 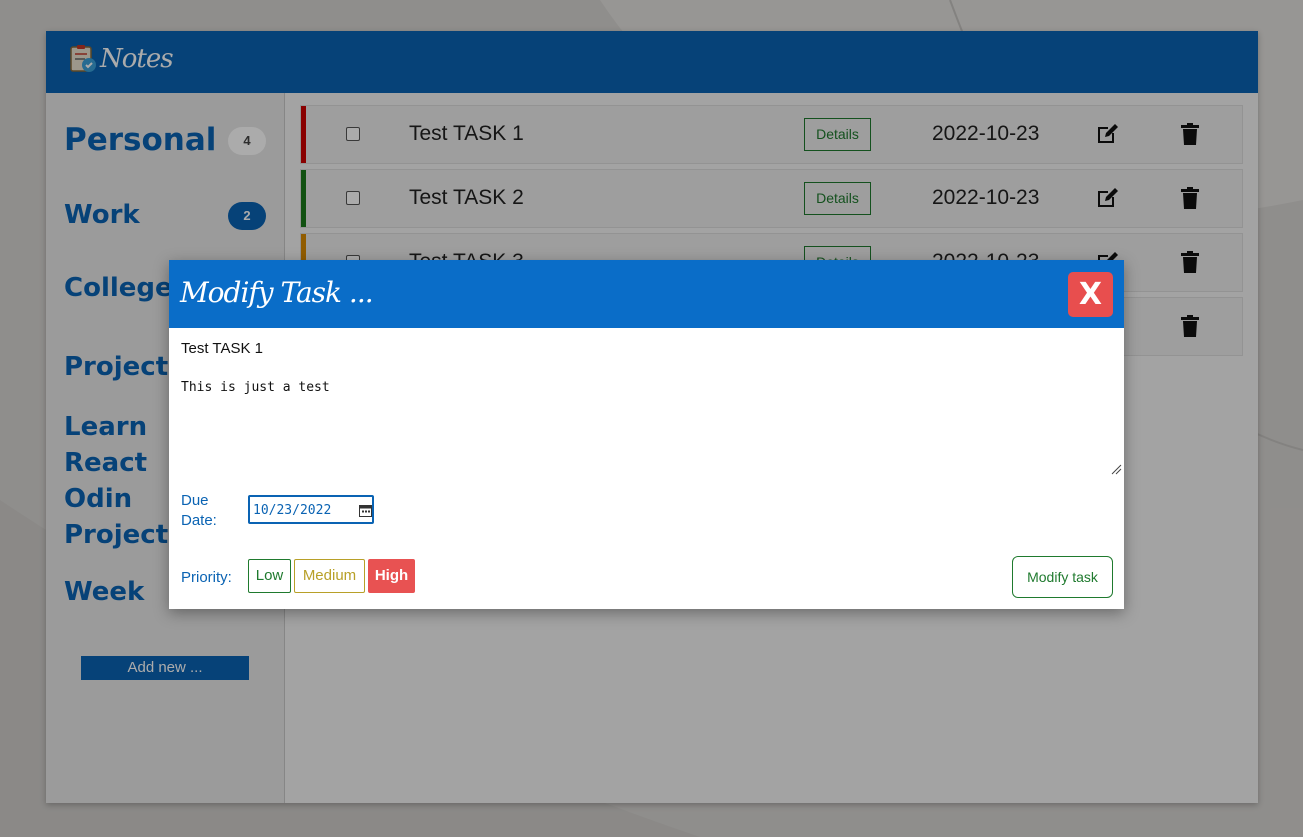 I want to click on modal-header: Modify Task ... X, so click(x=646, y=294).